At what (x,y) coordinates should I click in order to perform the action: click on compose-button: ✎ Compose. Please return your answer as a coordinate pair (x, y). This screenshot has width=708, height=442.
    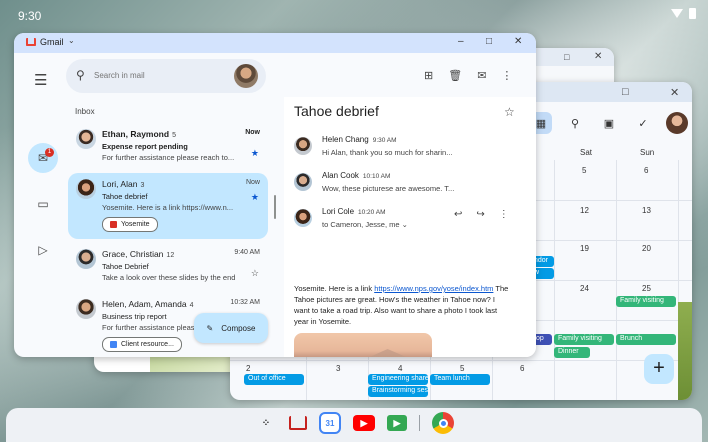
    Looking at the image, I should click on (231, 328).